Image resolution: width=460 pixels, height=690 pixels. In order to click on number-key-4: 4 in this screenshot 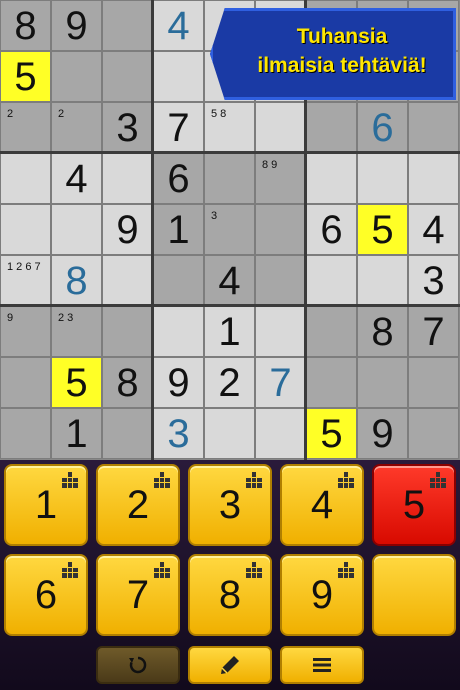, I will do `click(322, 505)`.